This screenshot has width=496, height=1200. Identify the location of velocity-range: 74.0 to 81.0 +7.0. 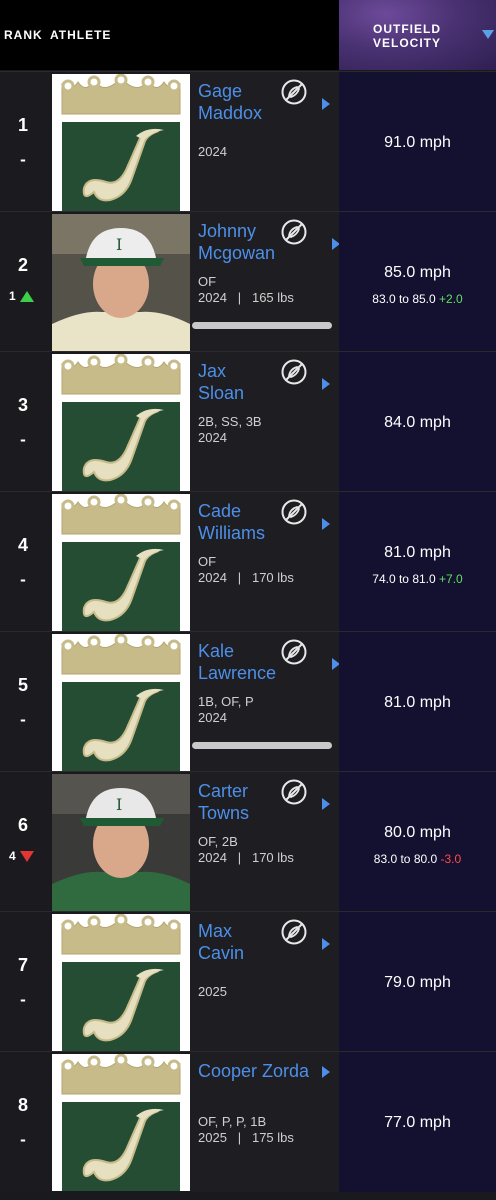
(417, 579).